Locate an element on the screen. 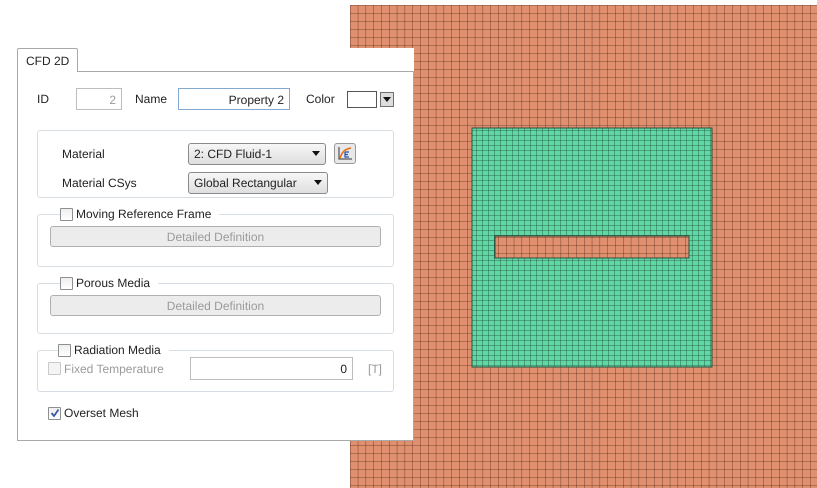  dropdown-button is located at coordinates (387, 99).